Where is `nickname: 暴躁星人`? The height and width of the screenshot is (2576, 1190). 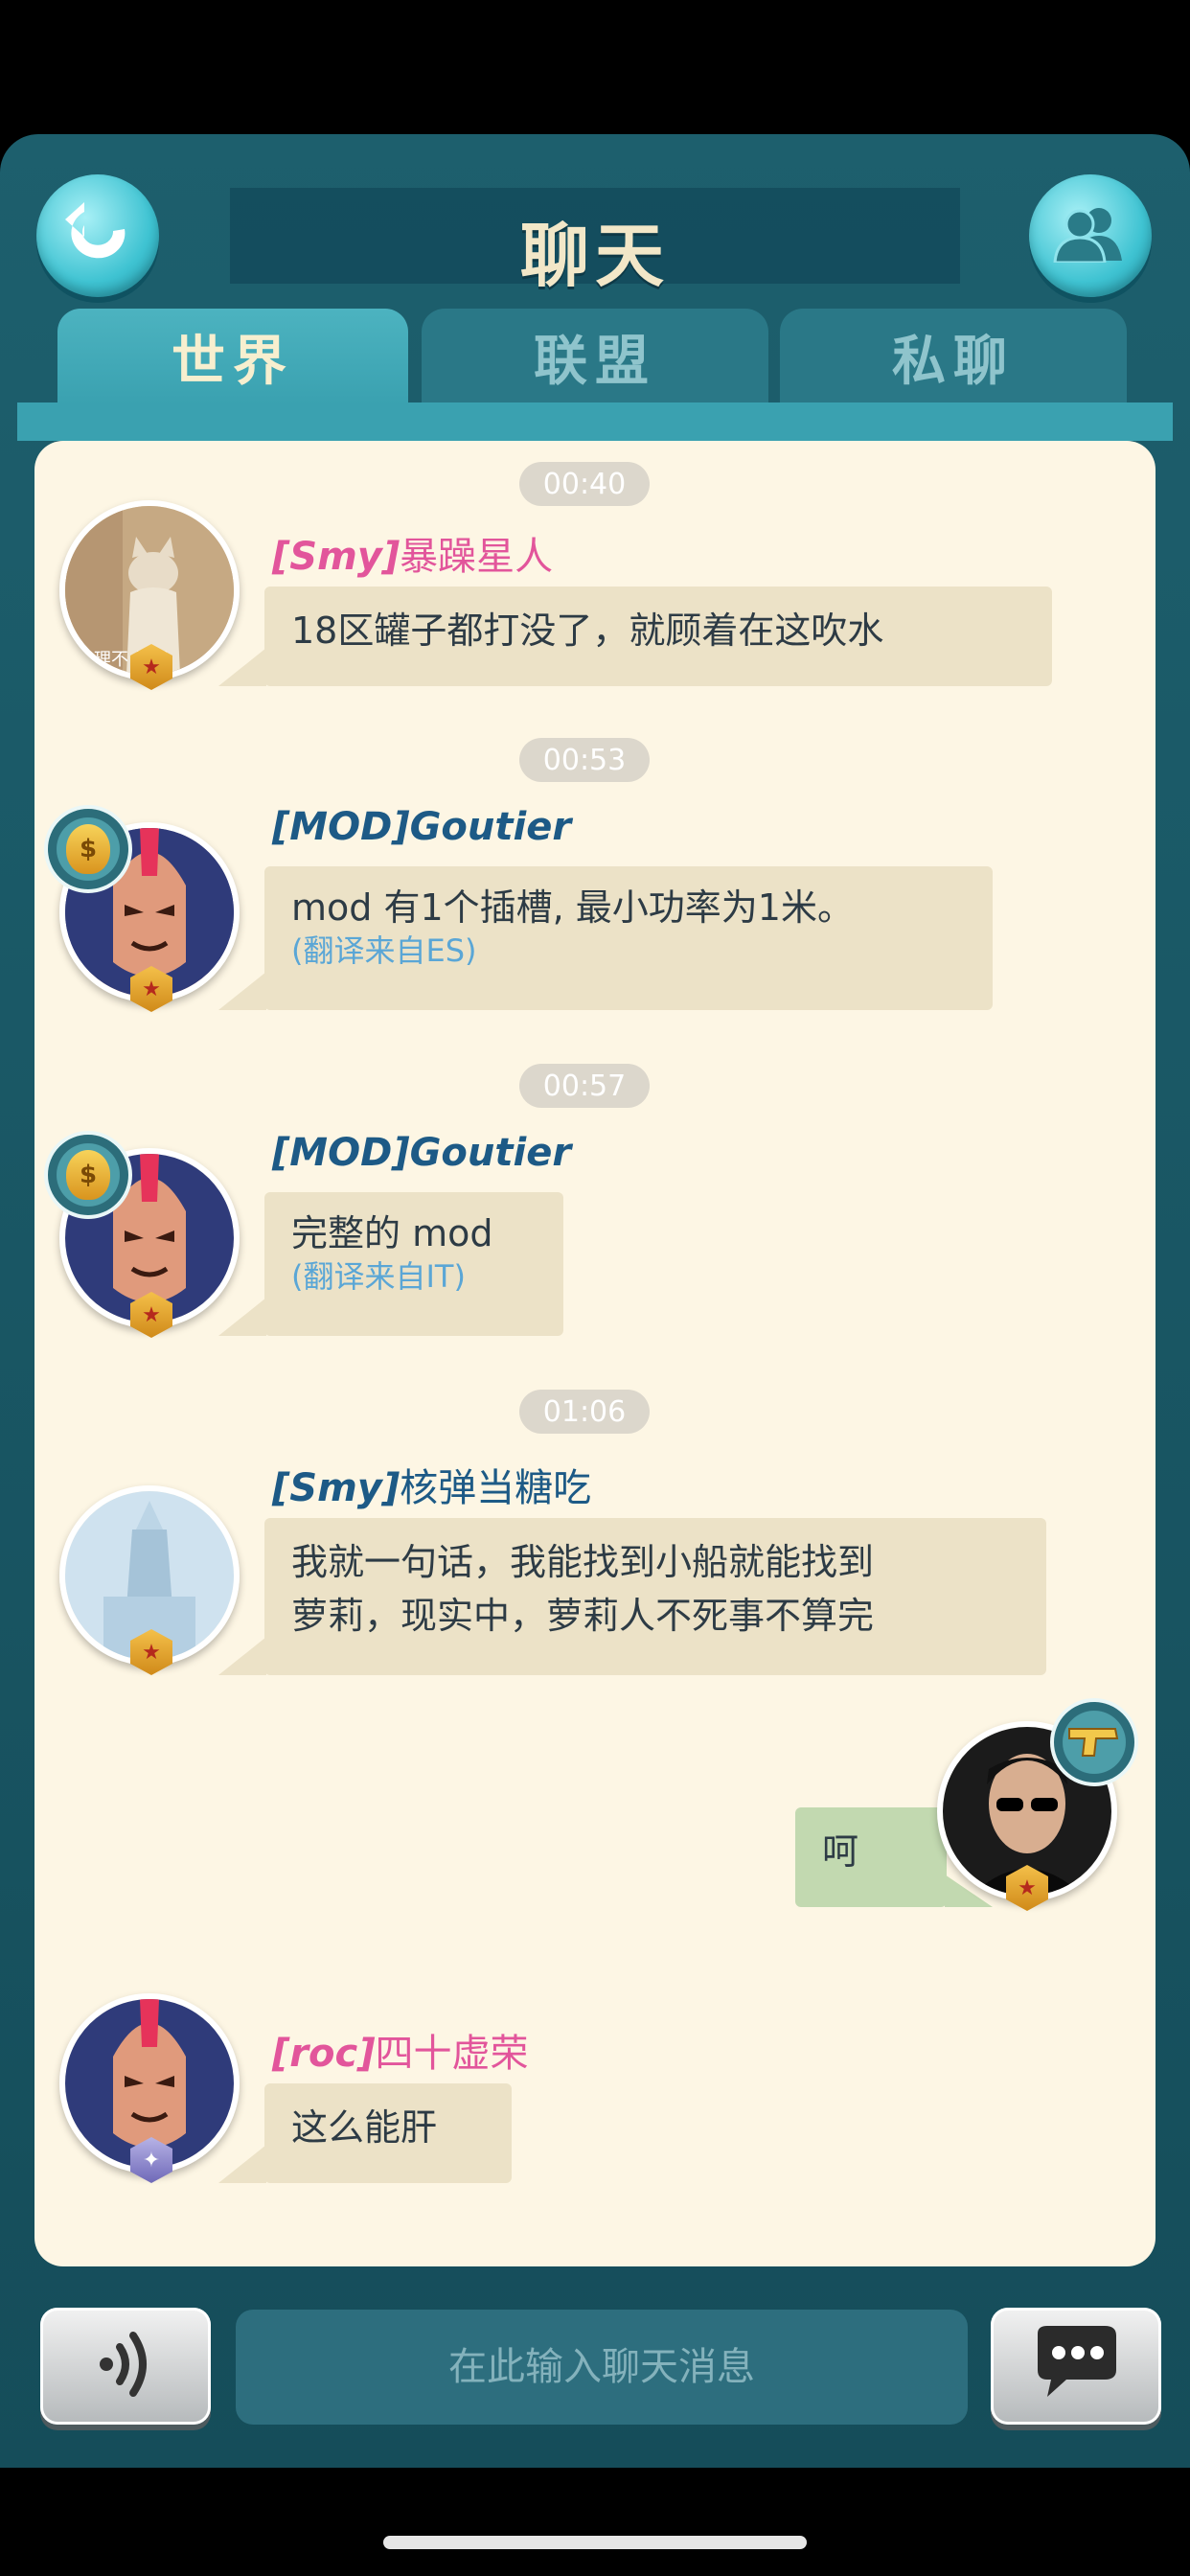 nickname: 暴躁星人 is located at coordinates (477, 557).